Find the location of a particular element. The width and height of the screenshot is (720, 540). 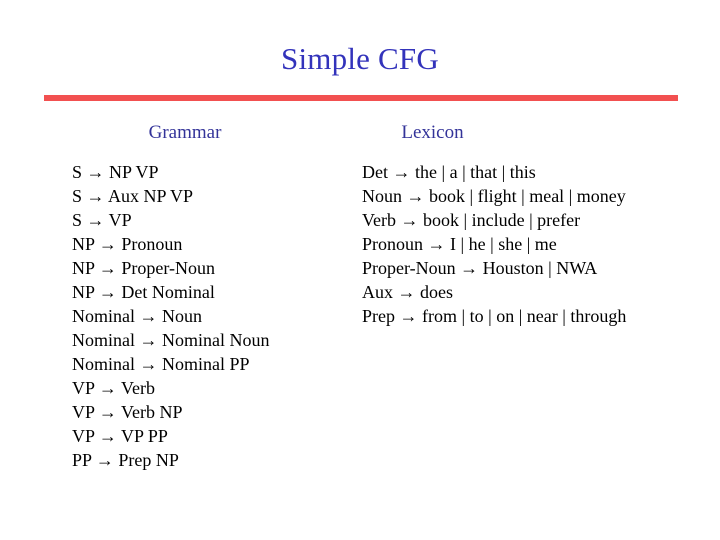

list-item: VP → Verb is located at coordinates (114, 388).